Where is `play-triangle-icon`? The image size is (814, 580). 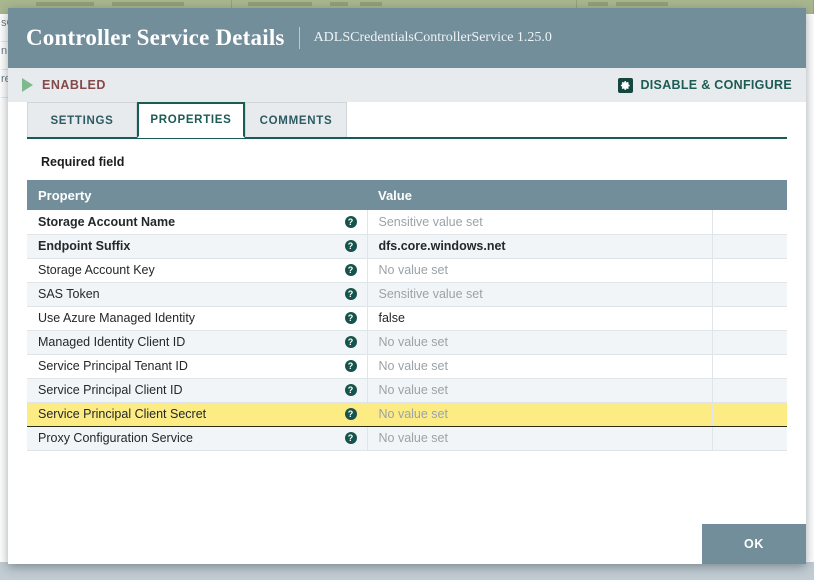
play-triangle-icon is located at coordinates (27, 85).